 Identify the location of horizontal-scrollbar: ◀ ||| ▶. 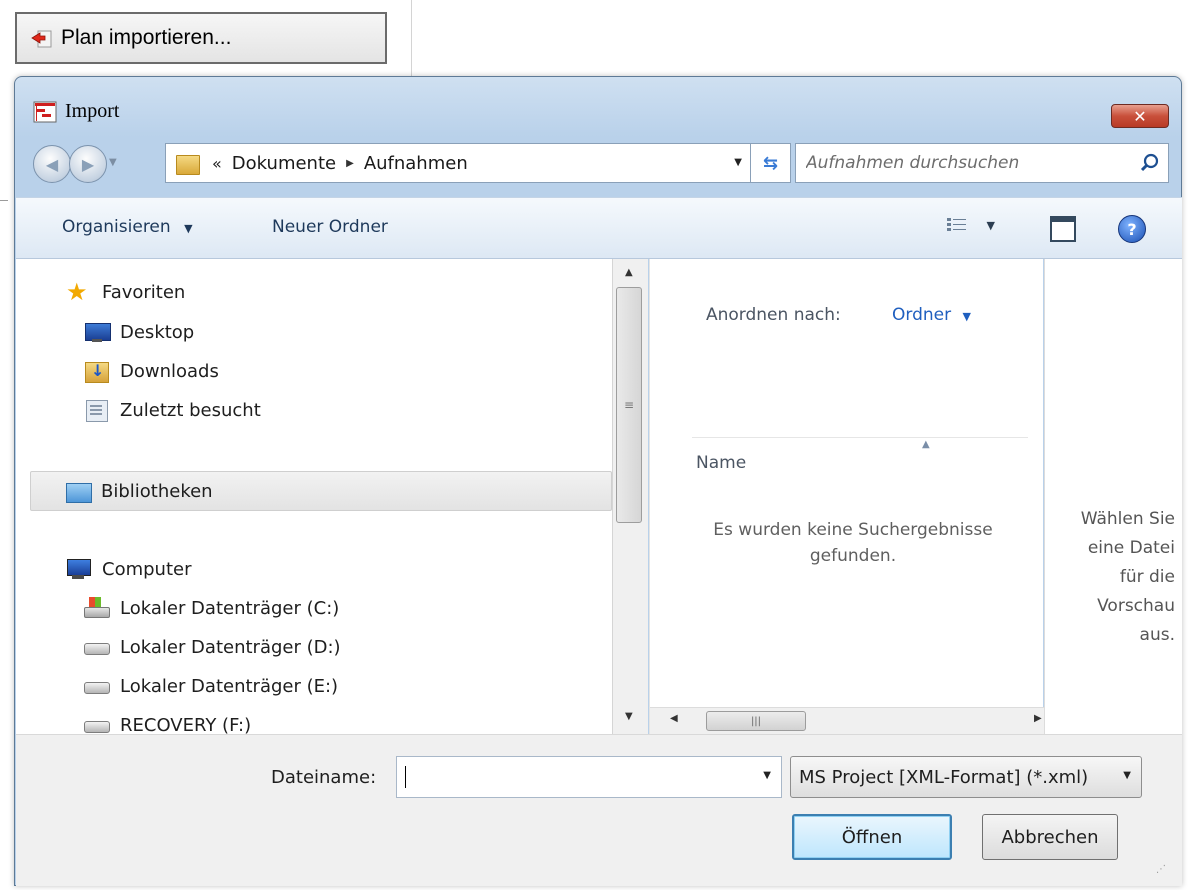
(847, 720).